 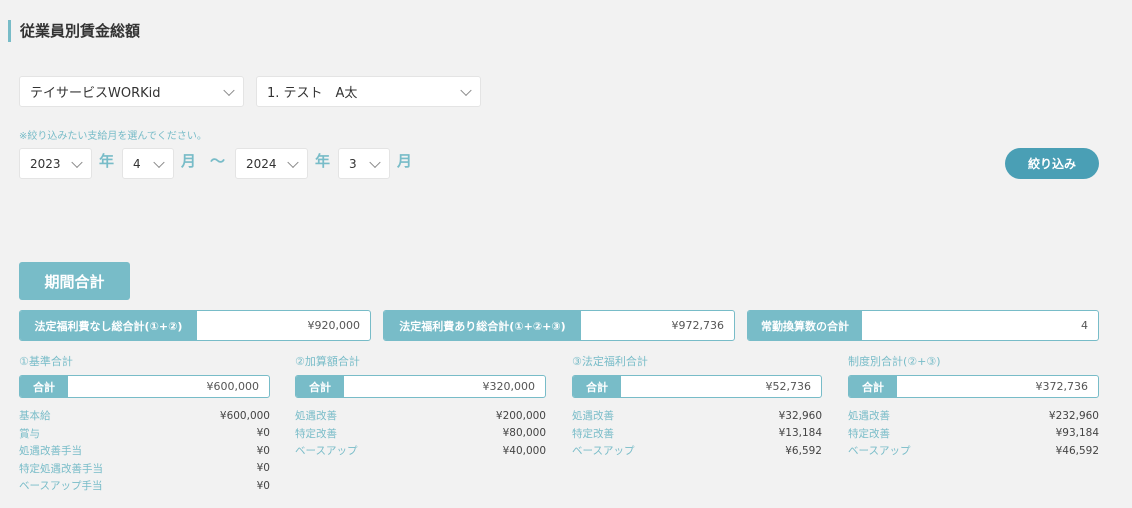 I want to click on row-value: ¥46,592, so click(x=1077, y=450).